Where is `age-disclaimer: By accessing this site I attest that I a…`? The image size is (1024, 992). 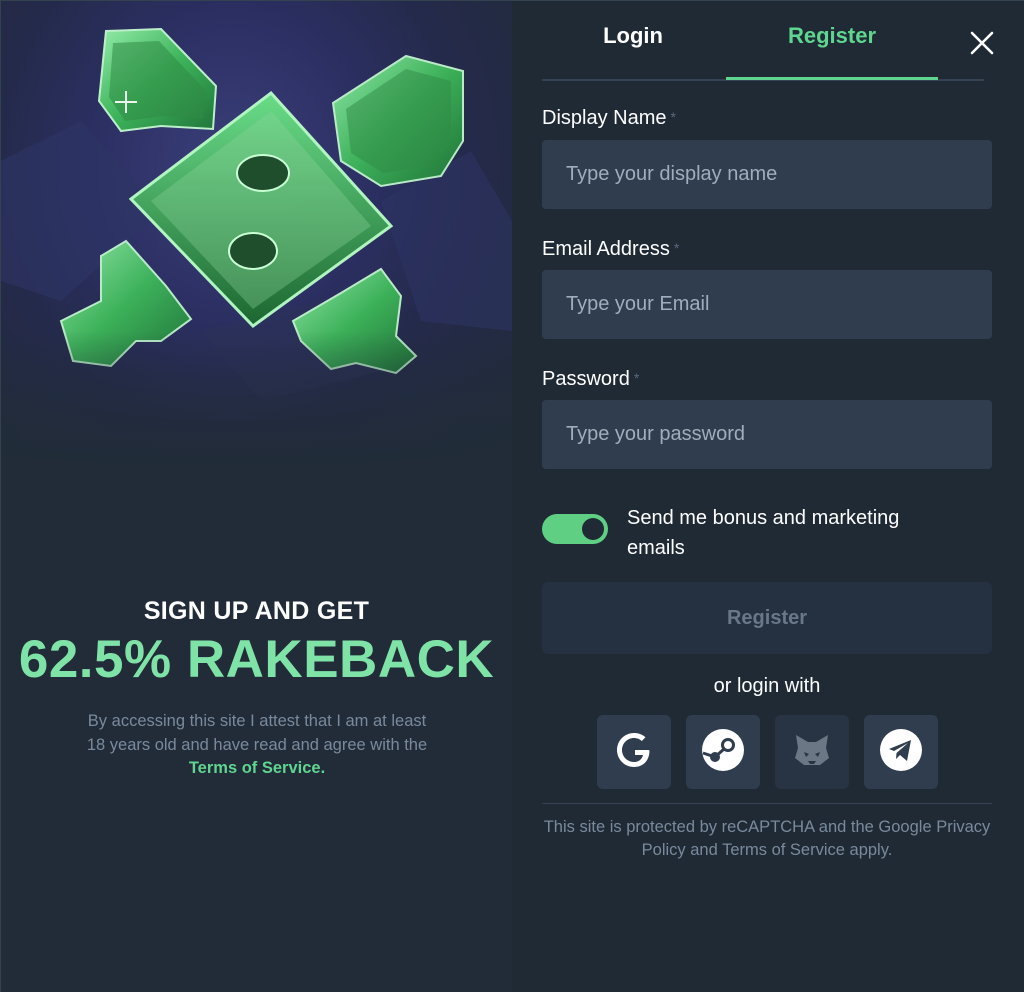 age-disclaimer: By accessing this site I attest that I a… is located at coordinates (257, 745).